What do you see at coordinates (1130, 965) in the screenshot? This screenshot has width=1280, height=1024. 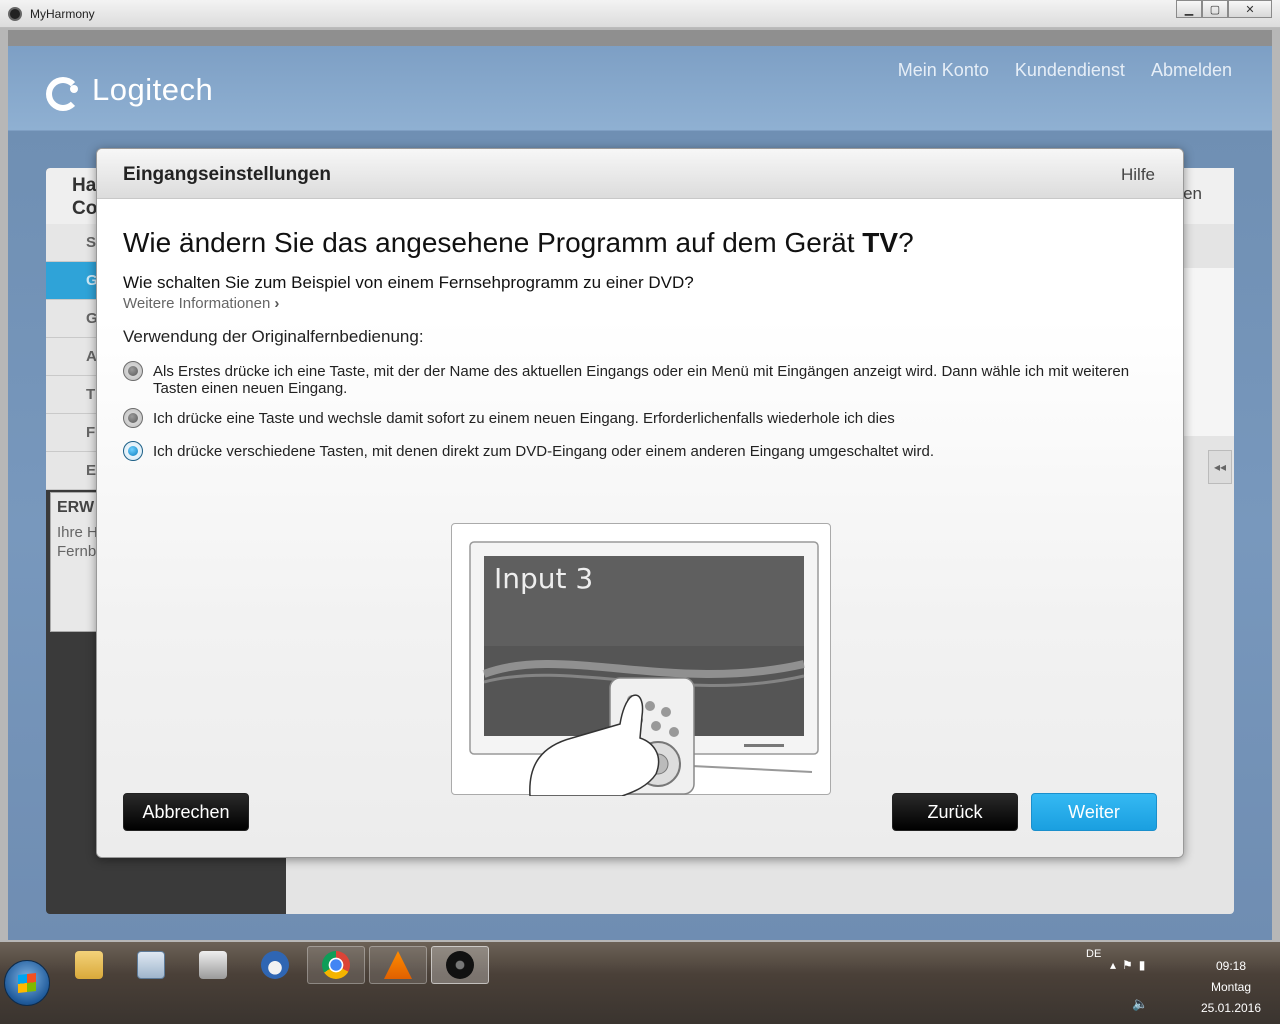 I see `tray-icons: ▴⚑▮` at bounding box center [1130, 965].